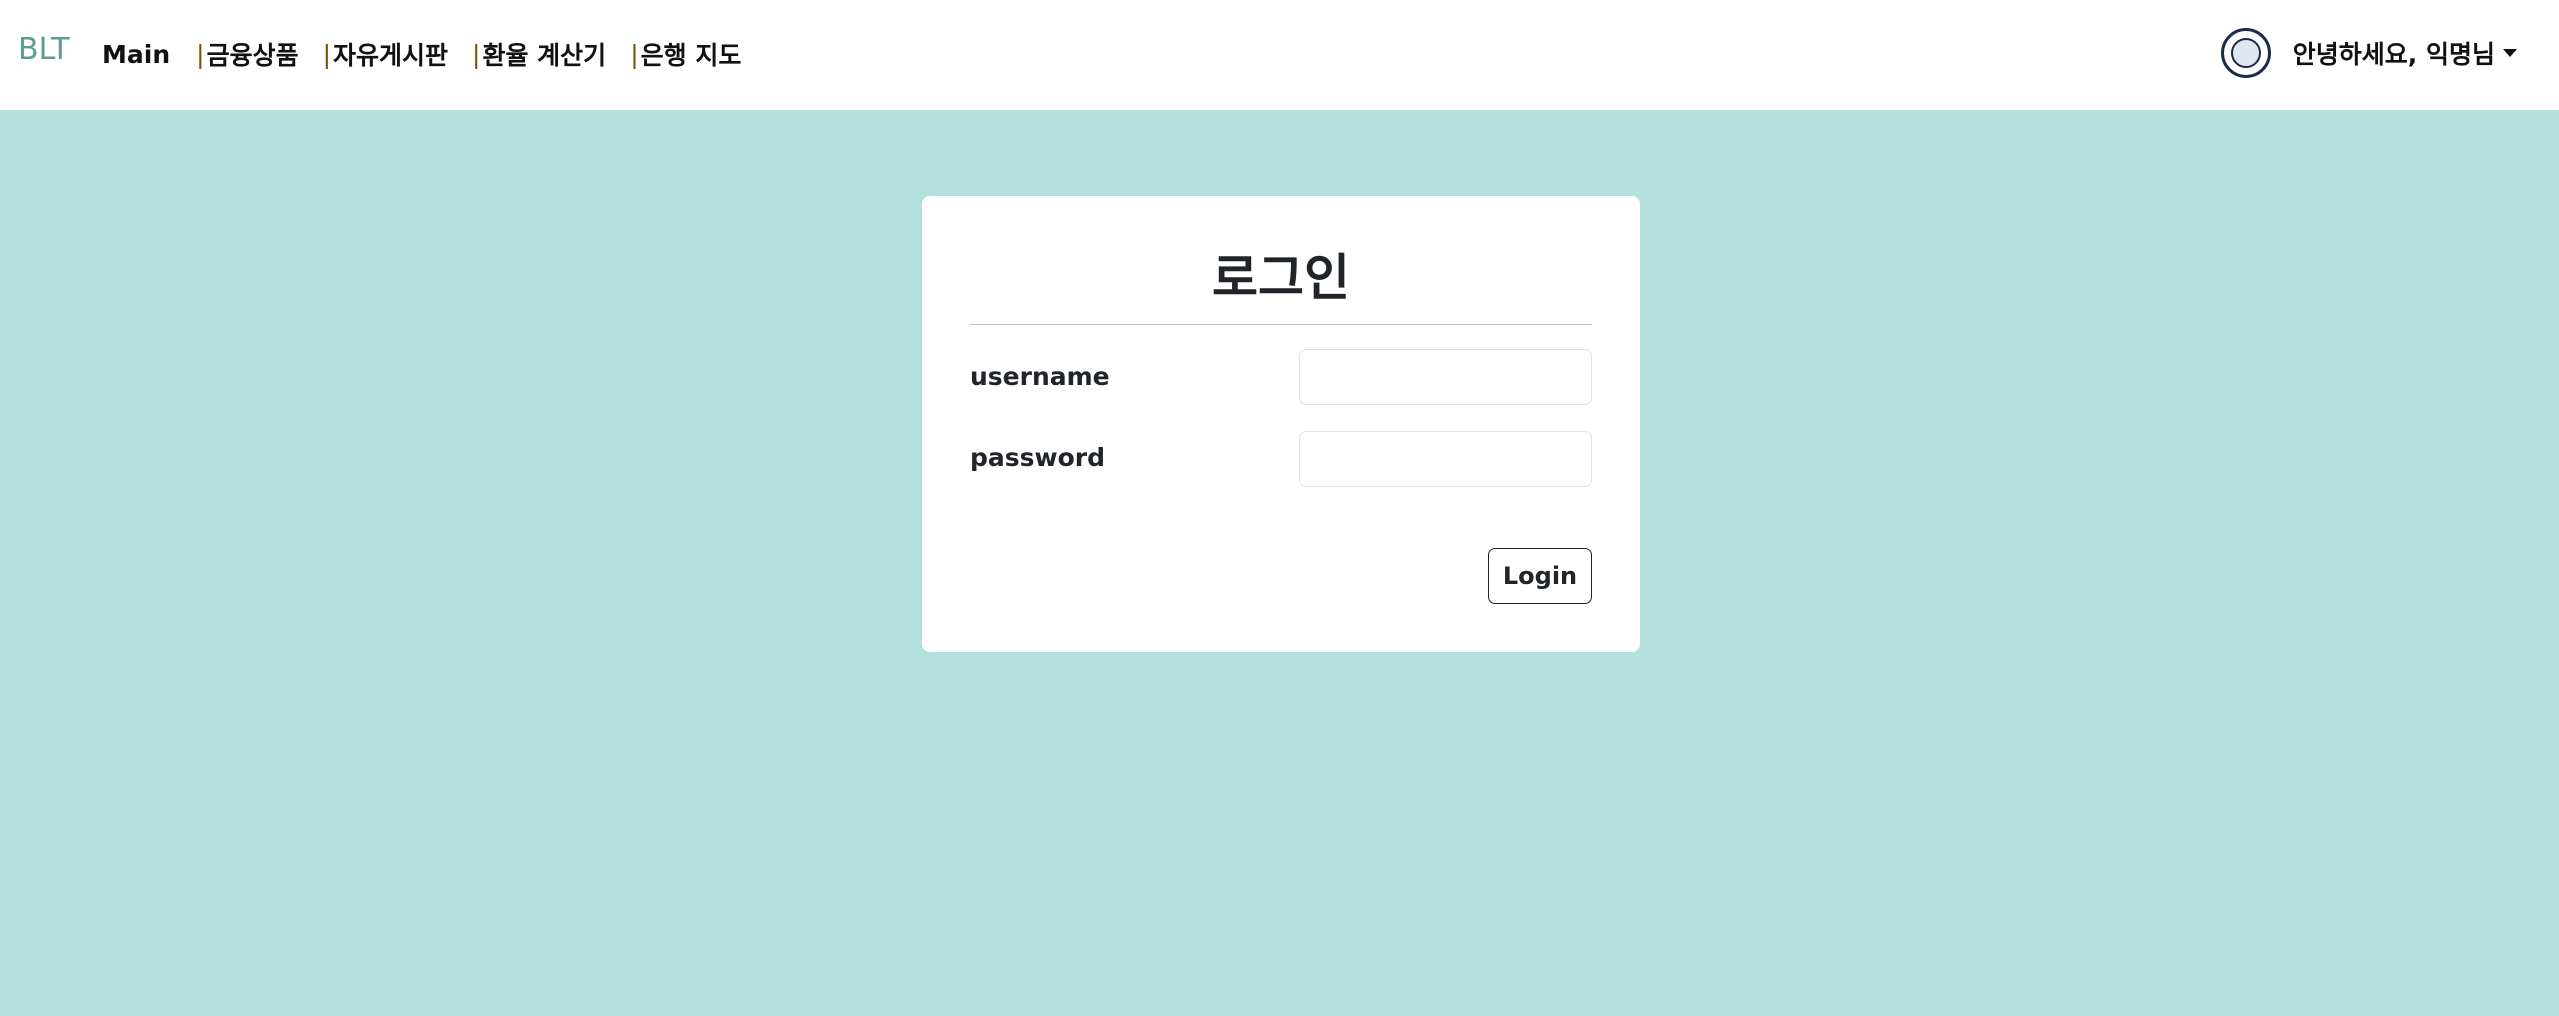 The width and height of the screenshot is (2559, 1016). Describe the element at coordinates (1445, 459) in the screenshot. I see `password-input` at that location.